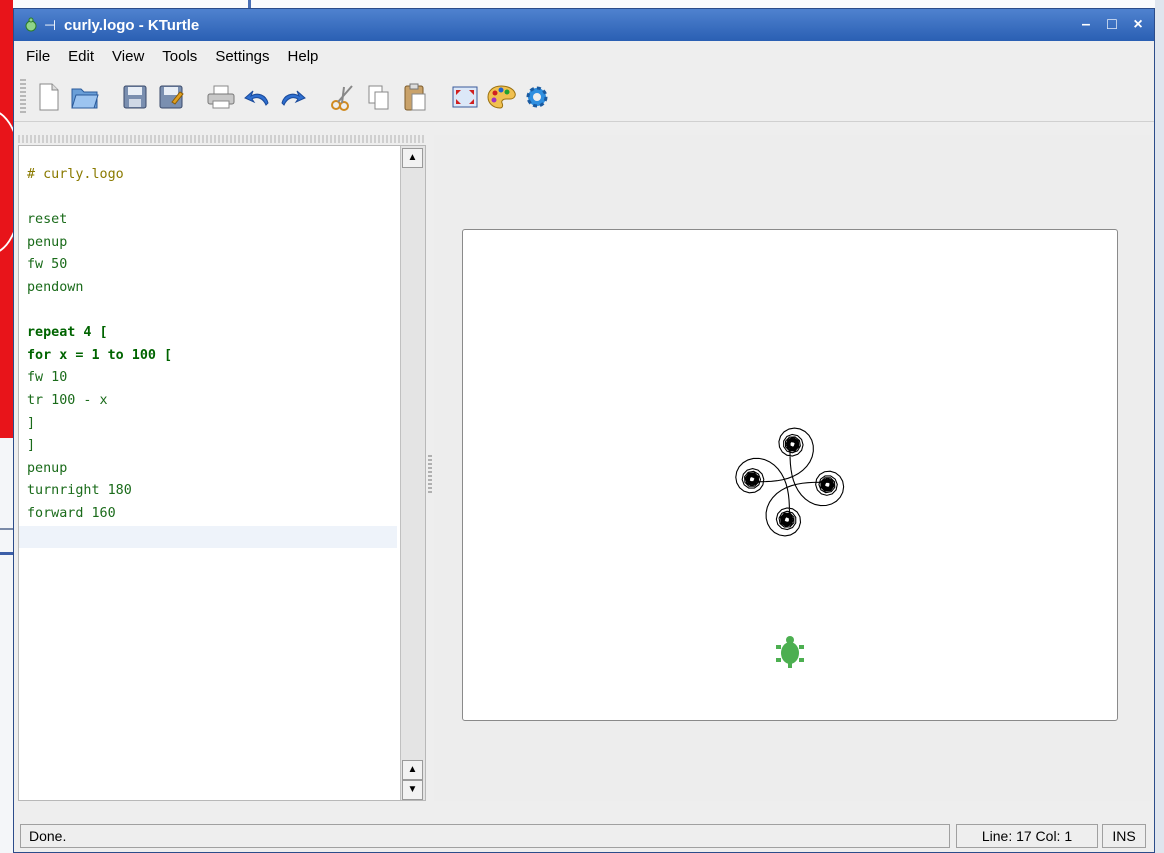 The image size is (1164, 853). What do you see at coordinates (1124, 836) in the screenshot?
I see `insert-mode-indicator: INS` at bounding box center [1124, 836].